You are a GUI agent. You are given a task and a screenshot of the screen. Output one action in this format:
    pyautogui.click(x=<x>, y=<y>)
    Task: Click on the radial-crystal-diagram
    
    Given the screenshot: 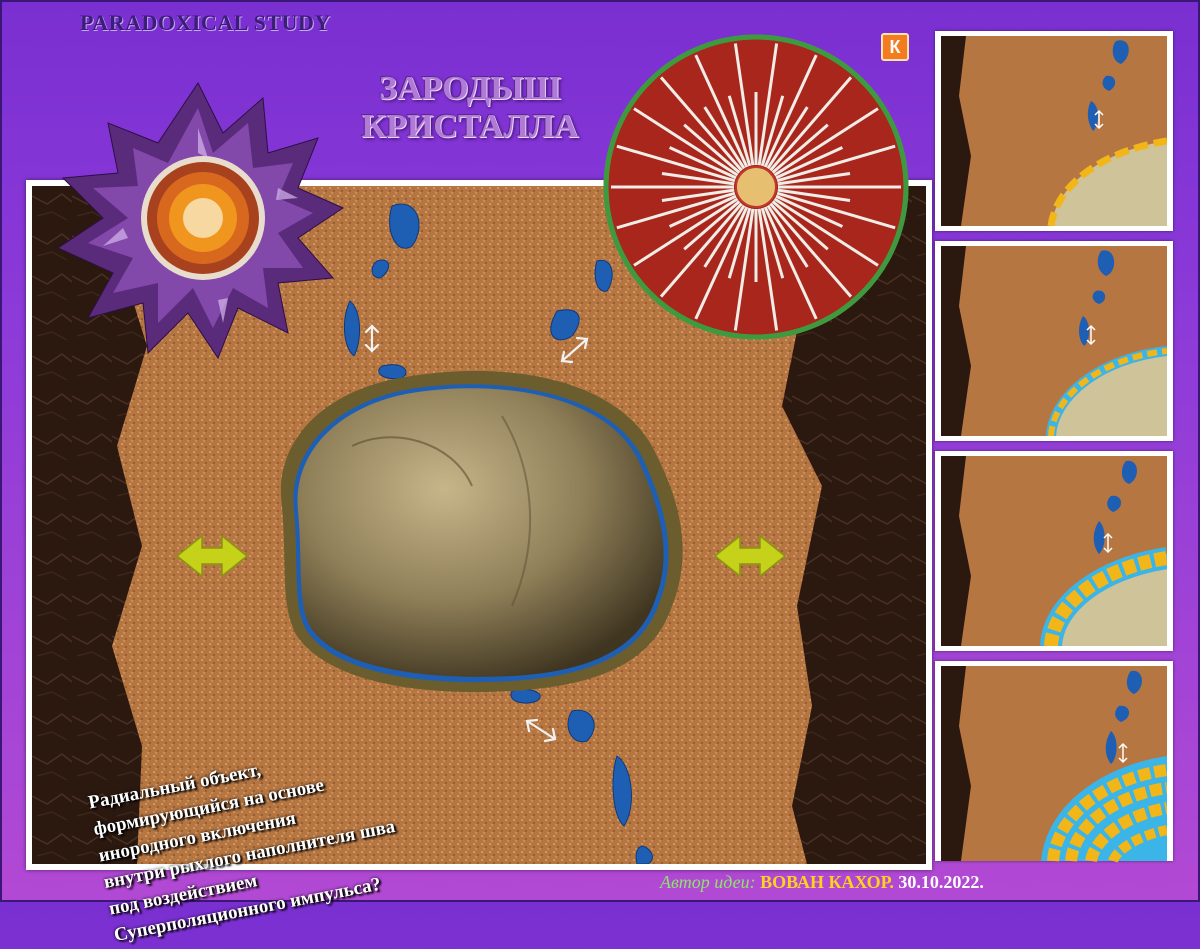 What is the action you would take?
    pyautogui.click(x=756, y=187)
    